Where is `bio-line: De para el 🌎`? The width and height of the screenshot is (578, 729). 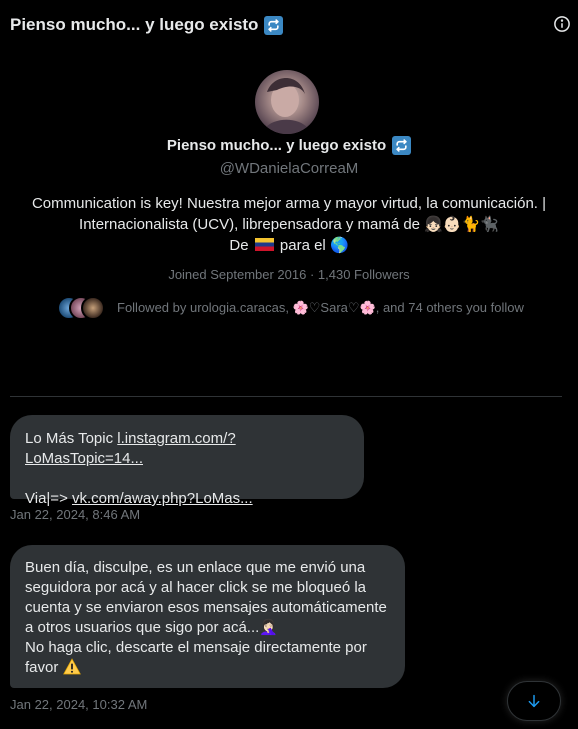
bio-line: De para el 🌎 is located at coordinates (289, 245).